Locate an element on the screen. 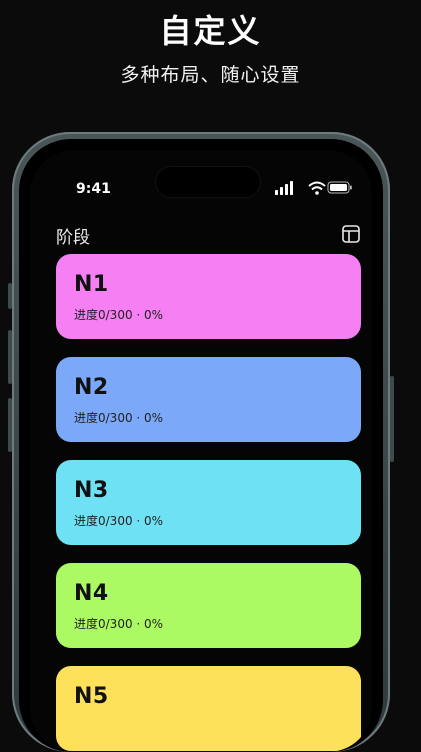  promo-subtitle: 多种布局、随心设置 is located at coordinates (210, 75).